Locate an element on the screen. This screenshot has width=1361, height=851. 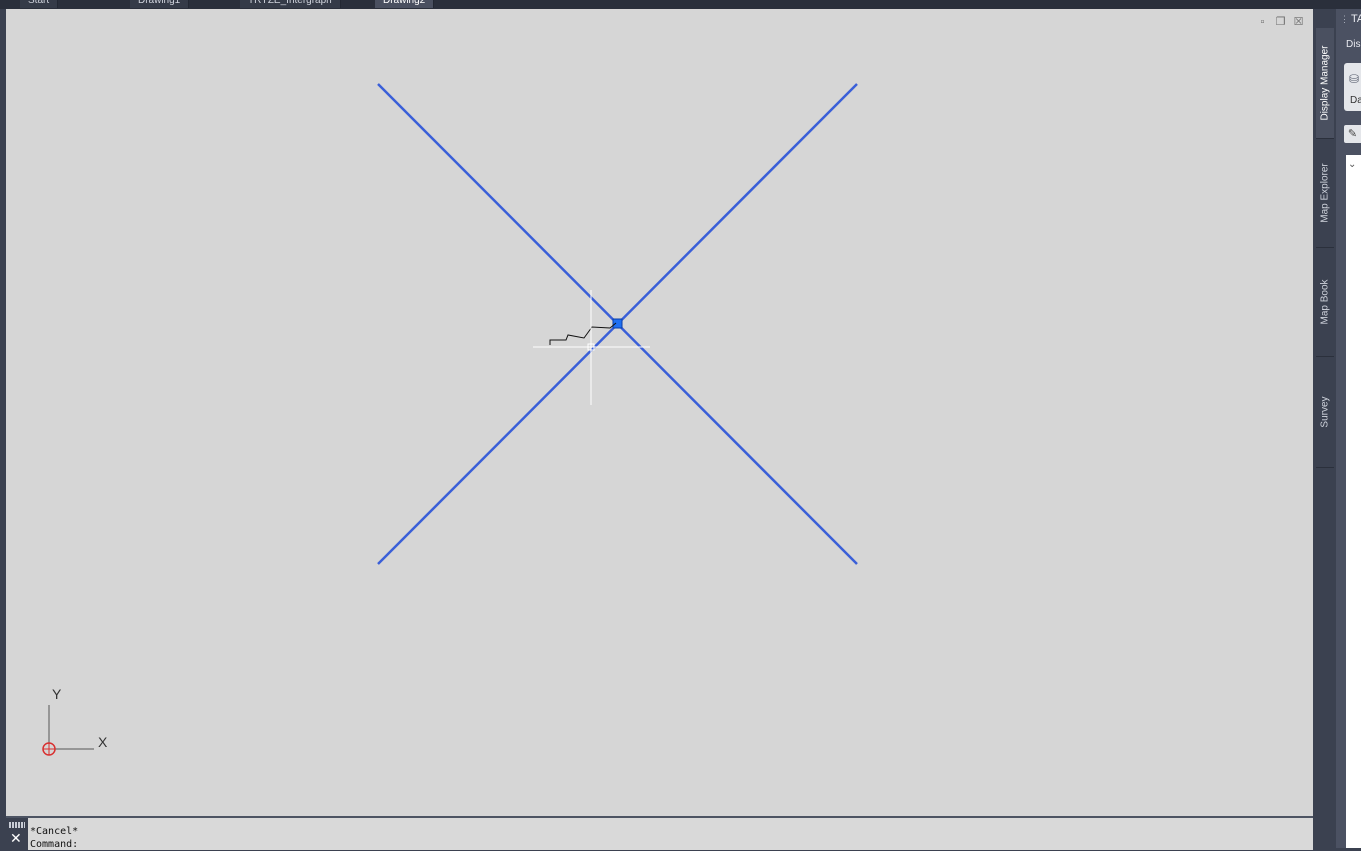
tab-label: Survey is located at coordinates (1325, 412).